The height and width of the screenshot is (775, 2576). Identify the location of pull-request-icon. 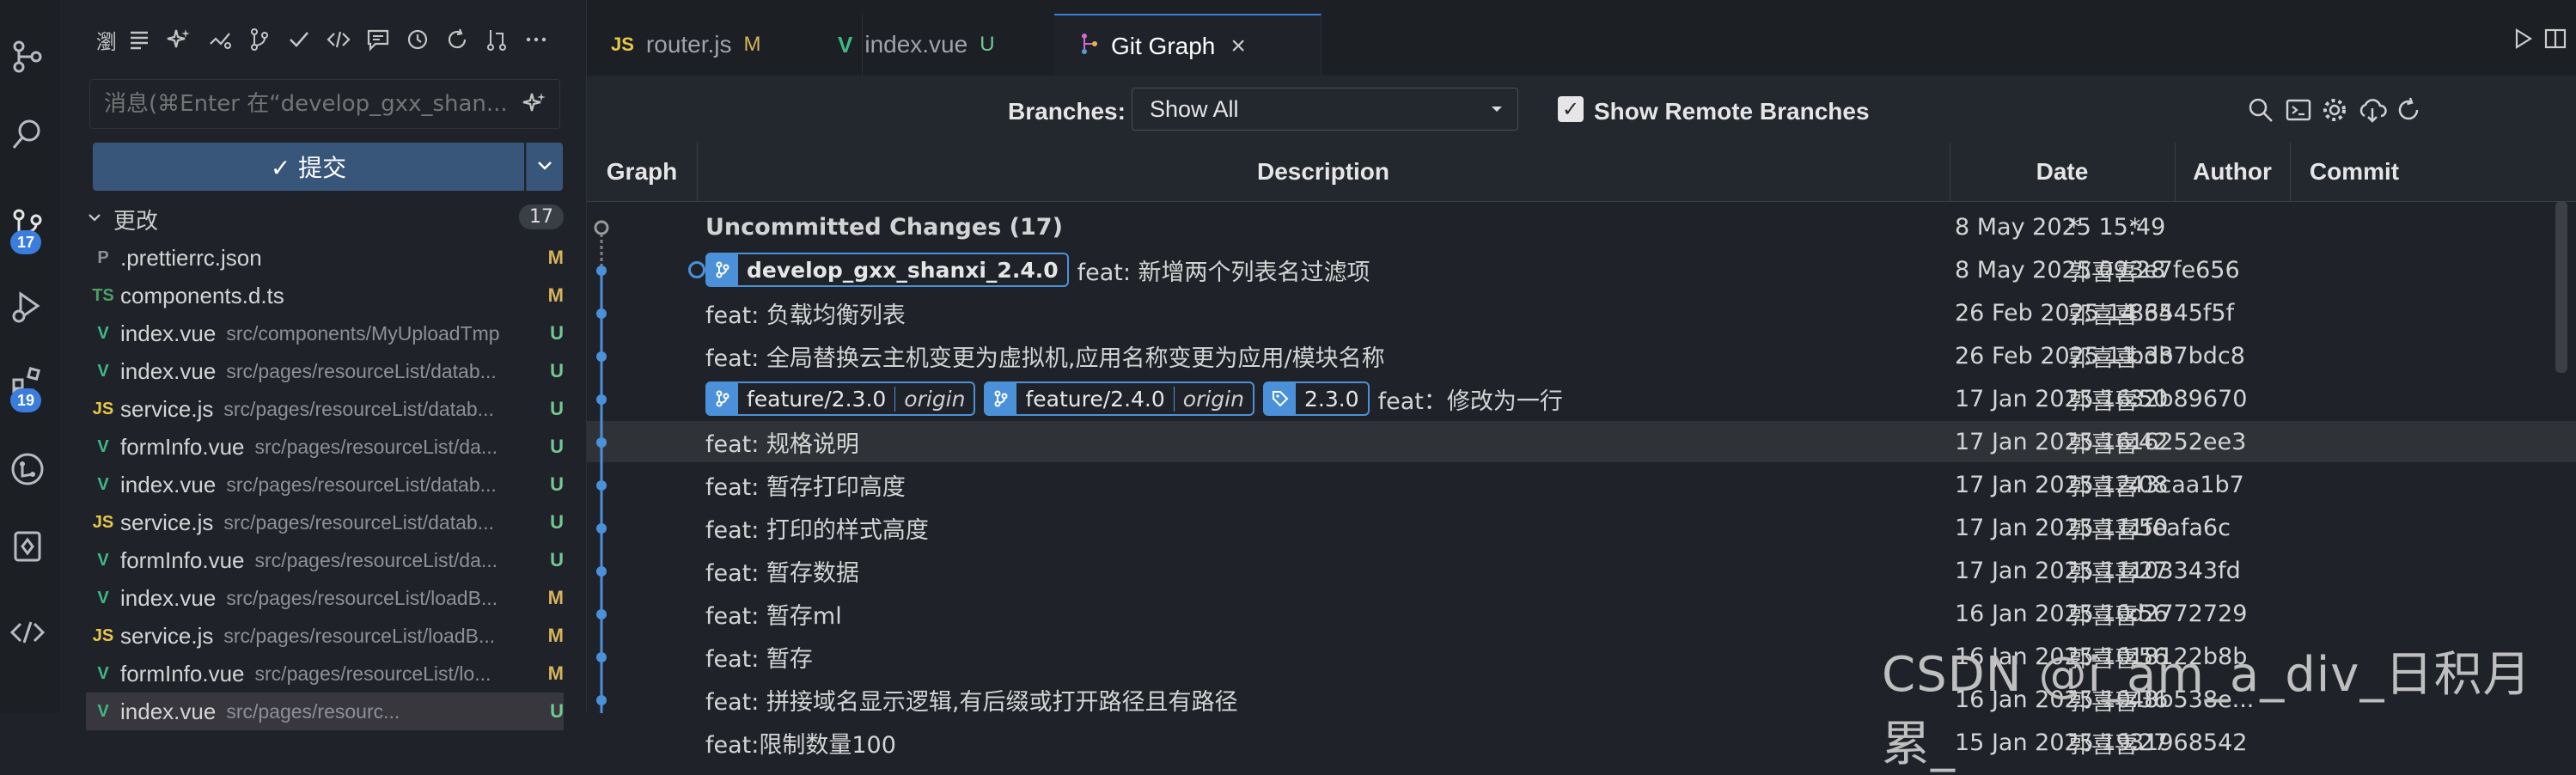
(496, 39).